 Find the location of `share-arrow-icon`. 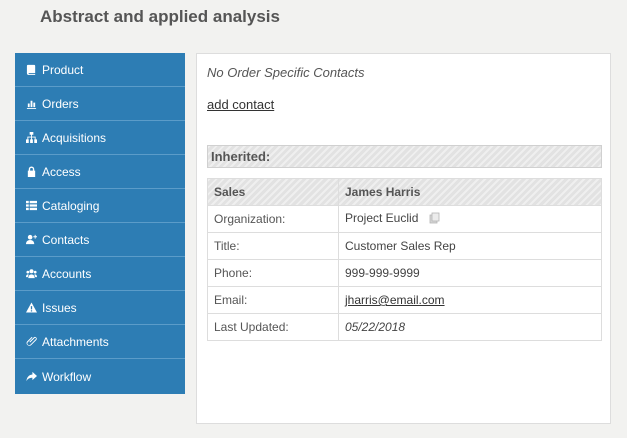

share-arrow-icon is located at coordinates (31, 377).